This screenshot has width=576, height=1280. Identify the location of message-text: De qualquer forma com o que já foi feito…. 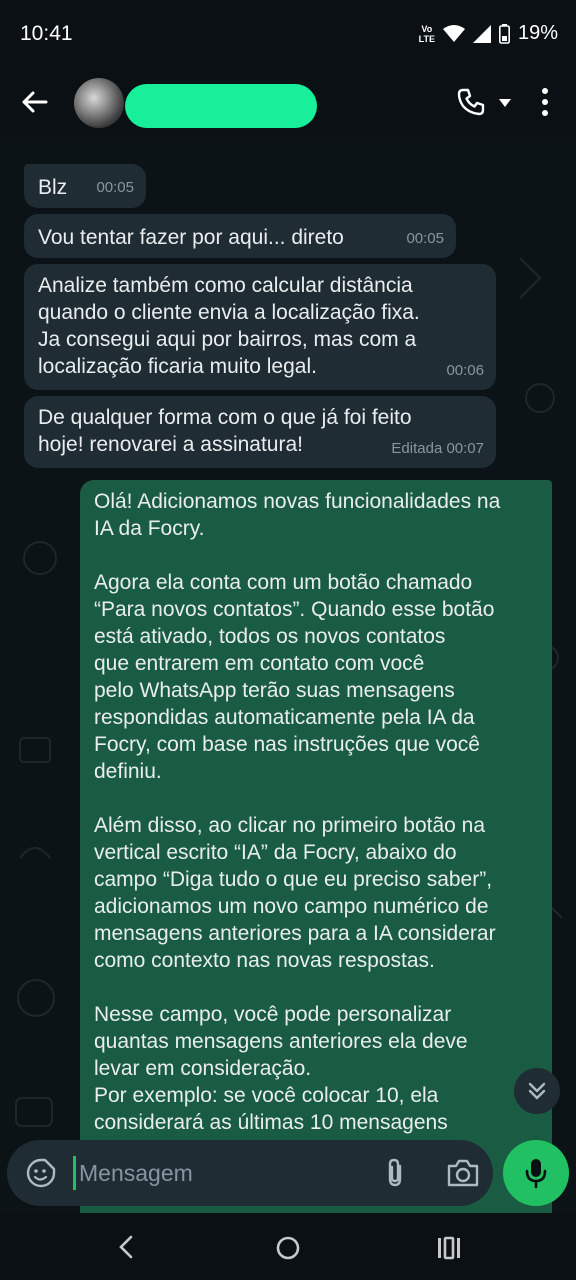
(225, 431).